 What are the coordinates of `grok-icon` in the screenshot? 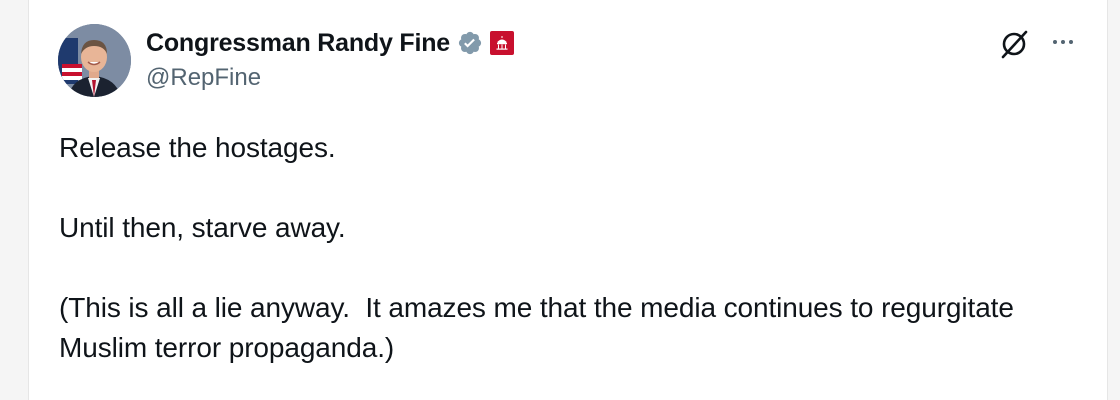 It's located at (1014, 44).